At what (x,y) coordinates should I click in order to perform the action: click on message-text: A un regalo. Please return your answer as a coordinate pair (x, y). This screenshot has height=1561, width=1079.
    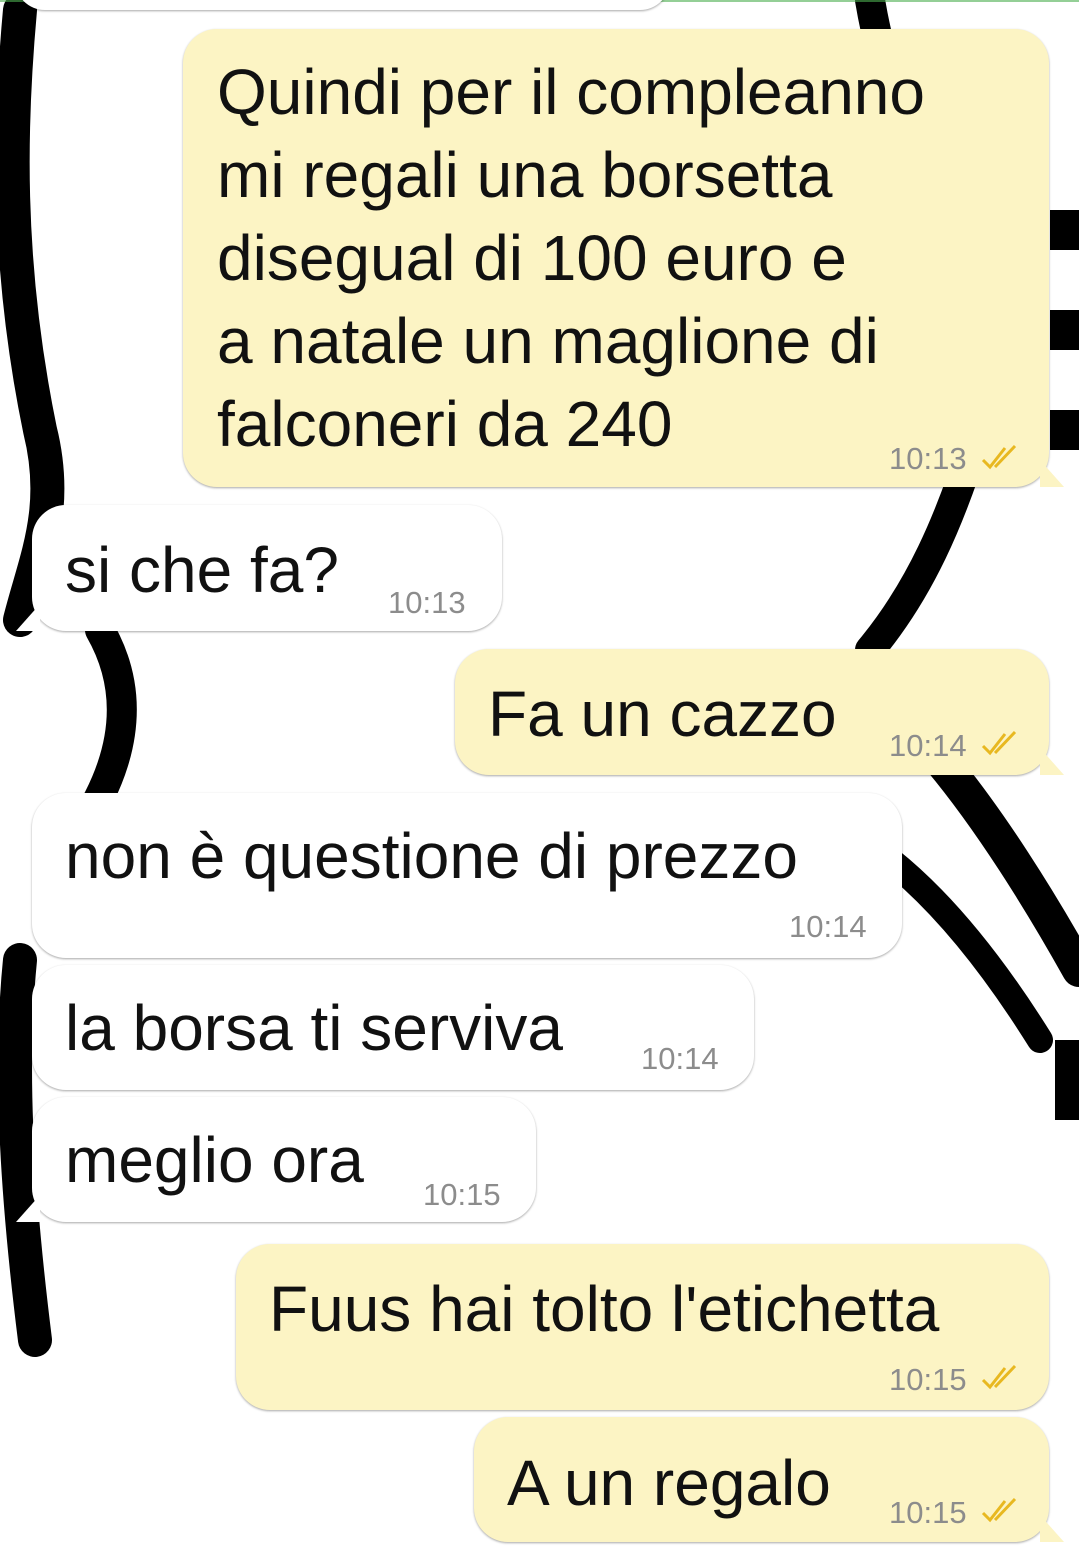
    Looking at the image, I should click on (669, 1483).